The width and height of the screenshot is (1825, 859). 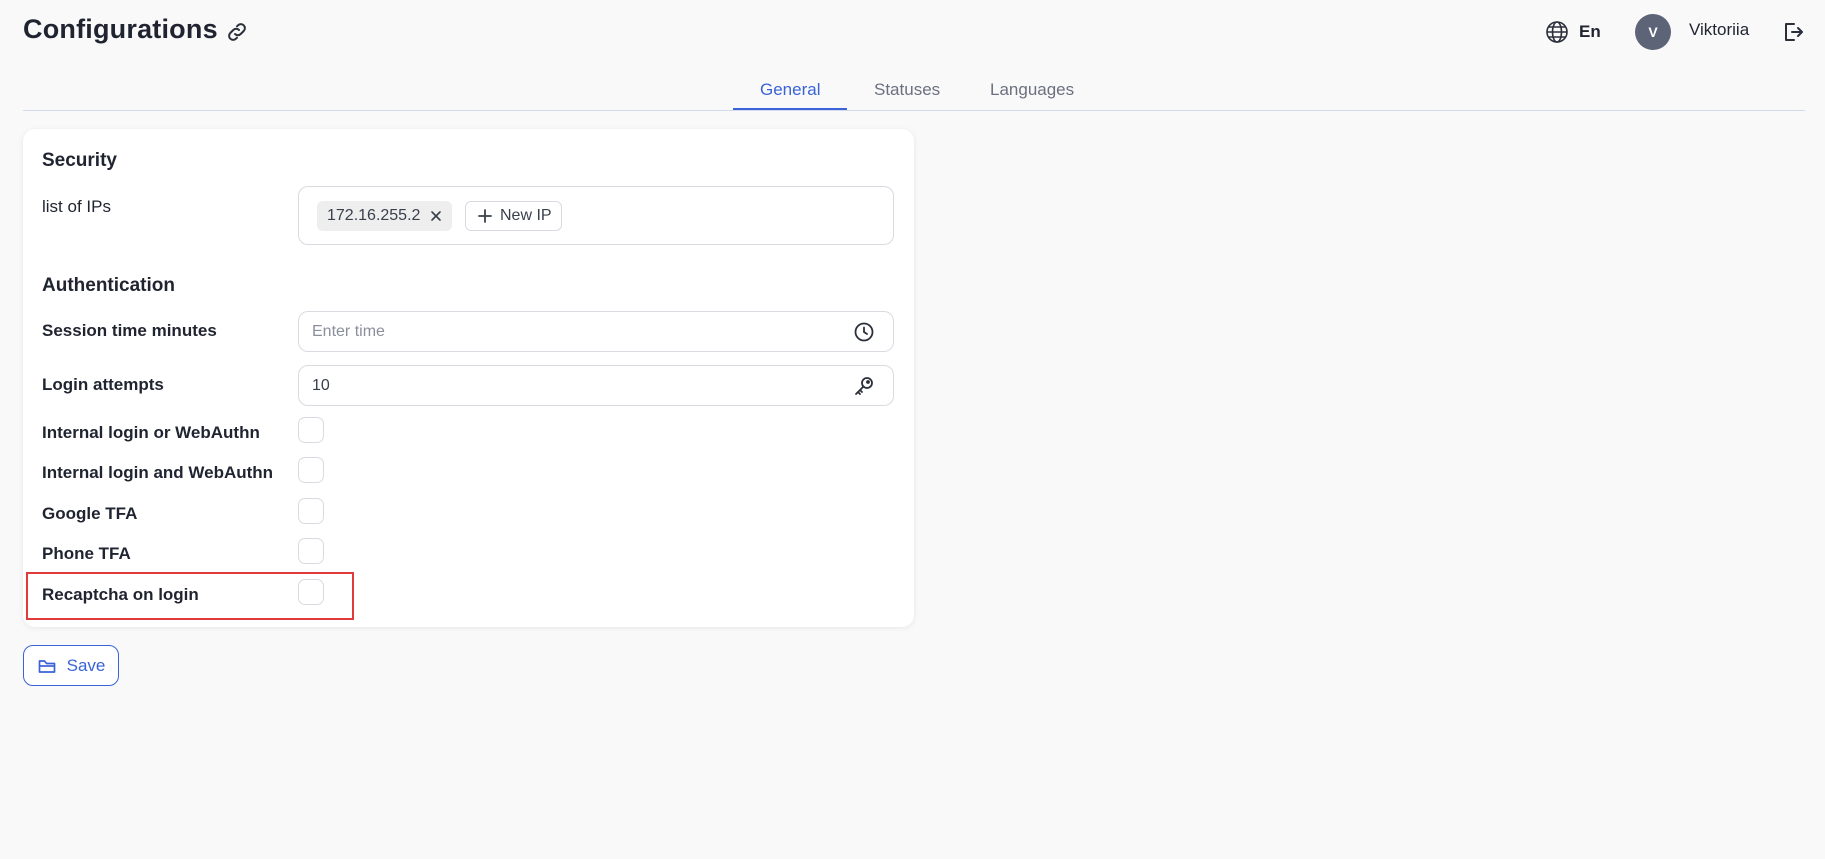 I want to click on key-icon, so click(x=864, y=386).